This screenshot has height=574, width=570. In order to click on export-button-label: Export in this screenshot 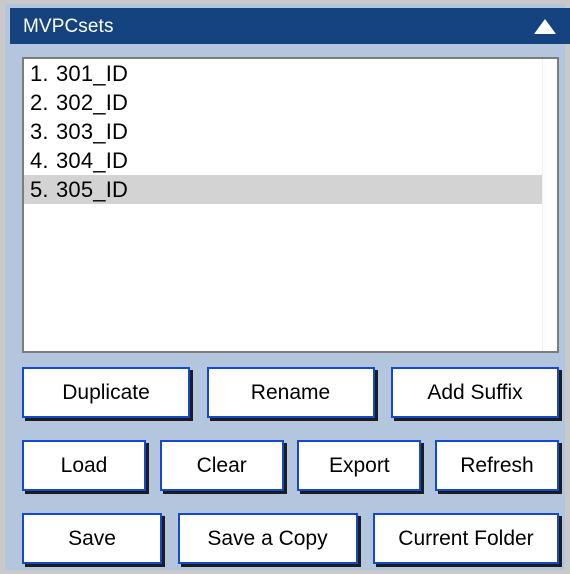, I will do `click(359, 465)`.